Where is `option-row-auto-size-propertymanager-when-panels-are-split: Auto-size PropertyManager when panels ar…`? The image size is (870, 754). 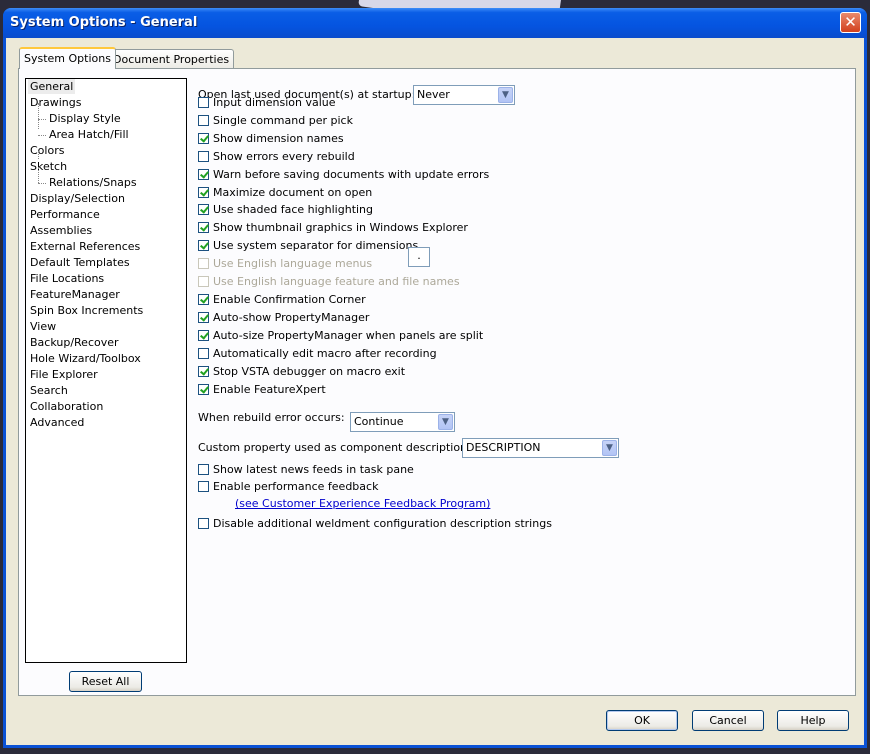
option-row-auto-size-propertymanager-when-panels-are-split: Auto-size PropertyManager when panels ar… is located at coordinates (340, 336).